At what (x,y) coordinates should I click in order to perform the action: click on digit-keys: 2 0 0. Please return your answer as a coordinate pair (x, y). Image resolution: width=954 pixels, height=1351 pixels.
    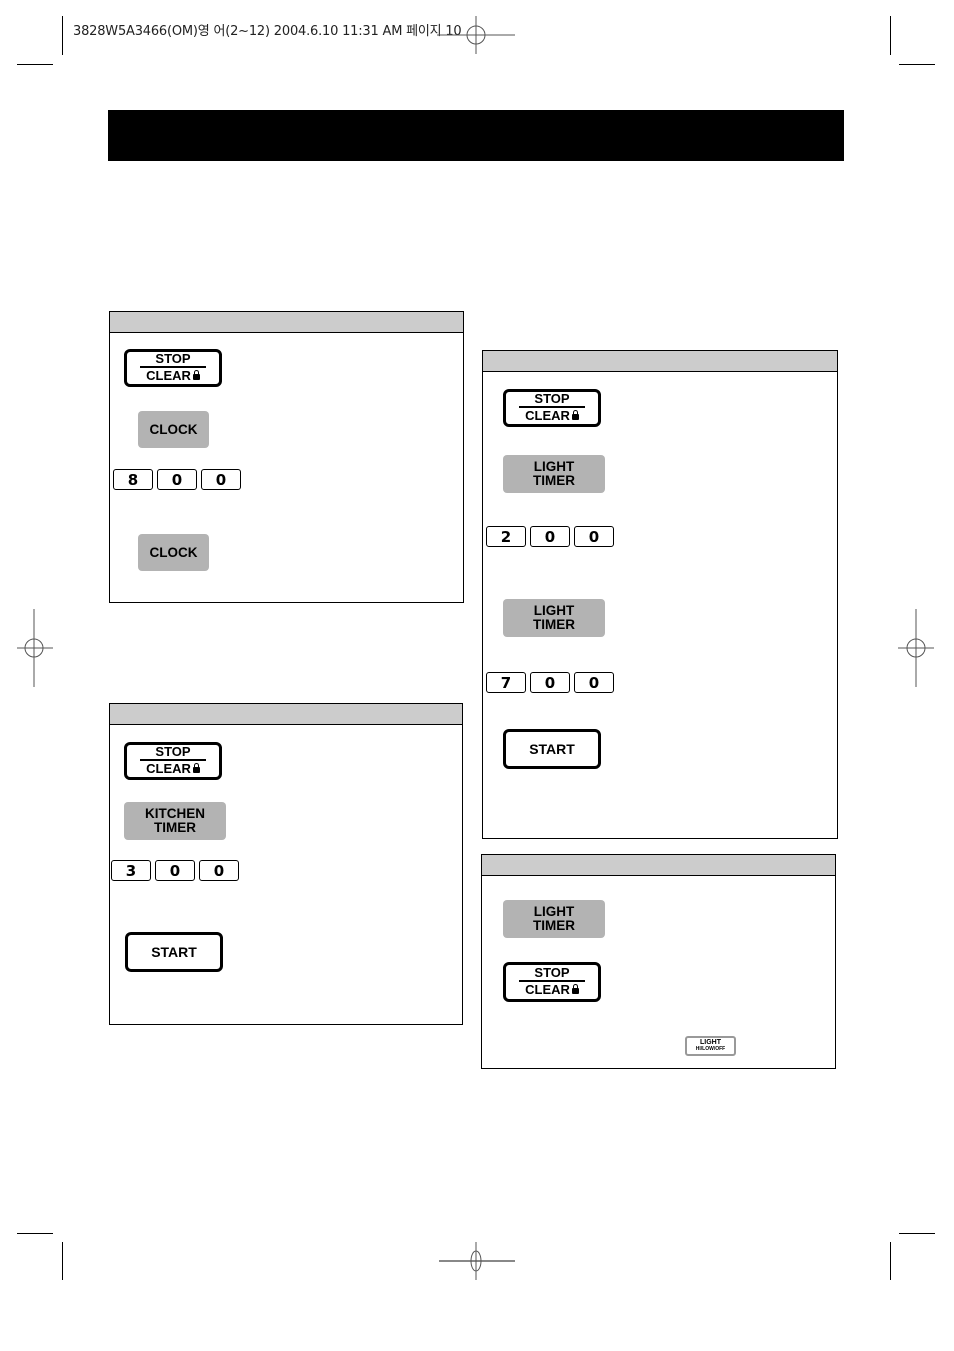
    Looking at the image, I should click on (550, 536).